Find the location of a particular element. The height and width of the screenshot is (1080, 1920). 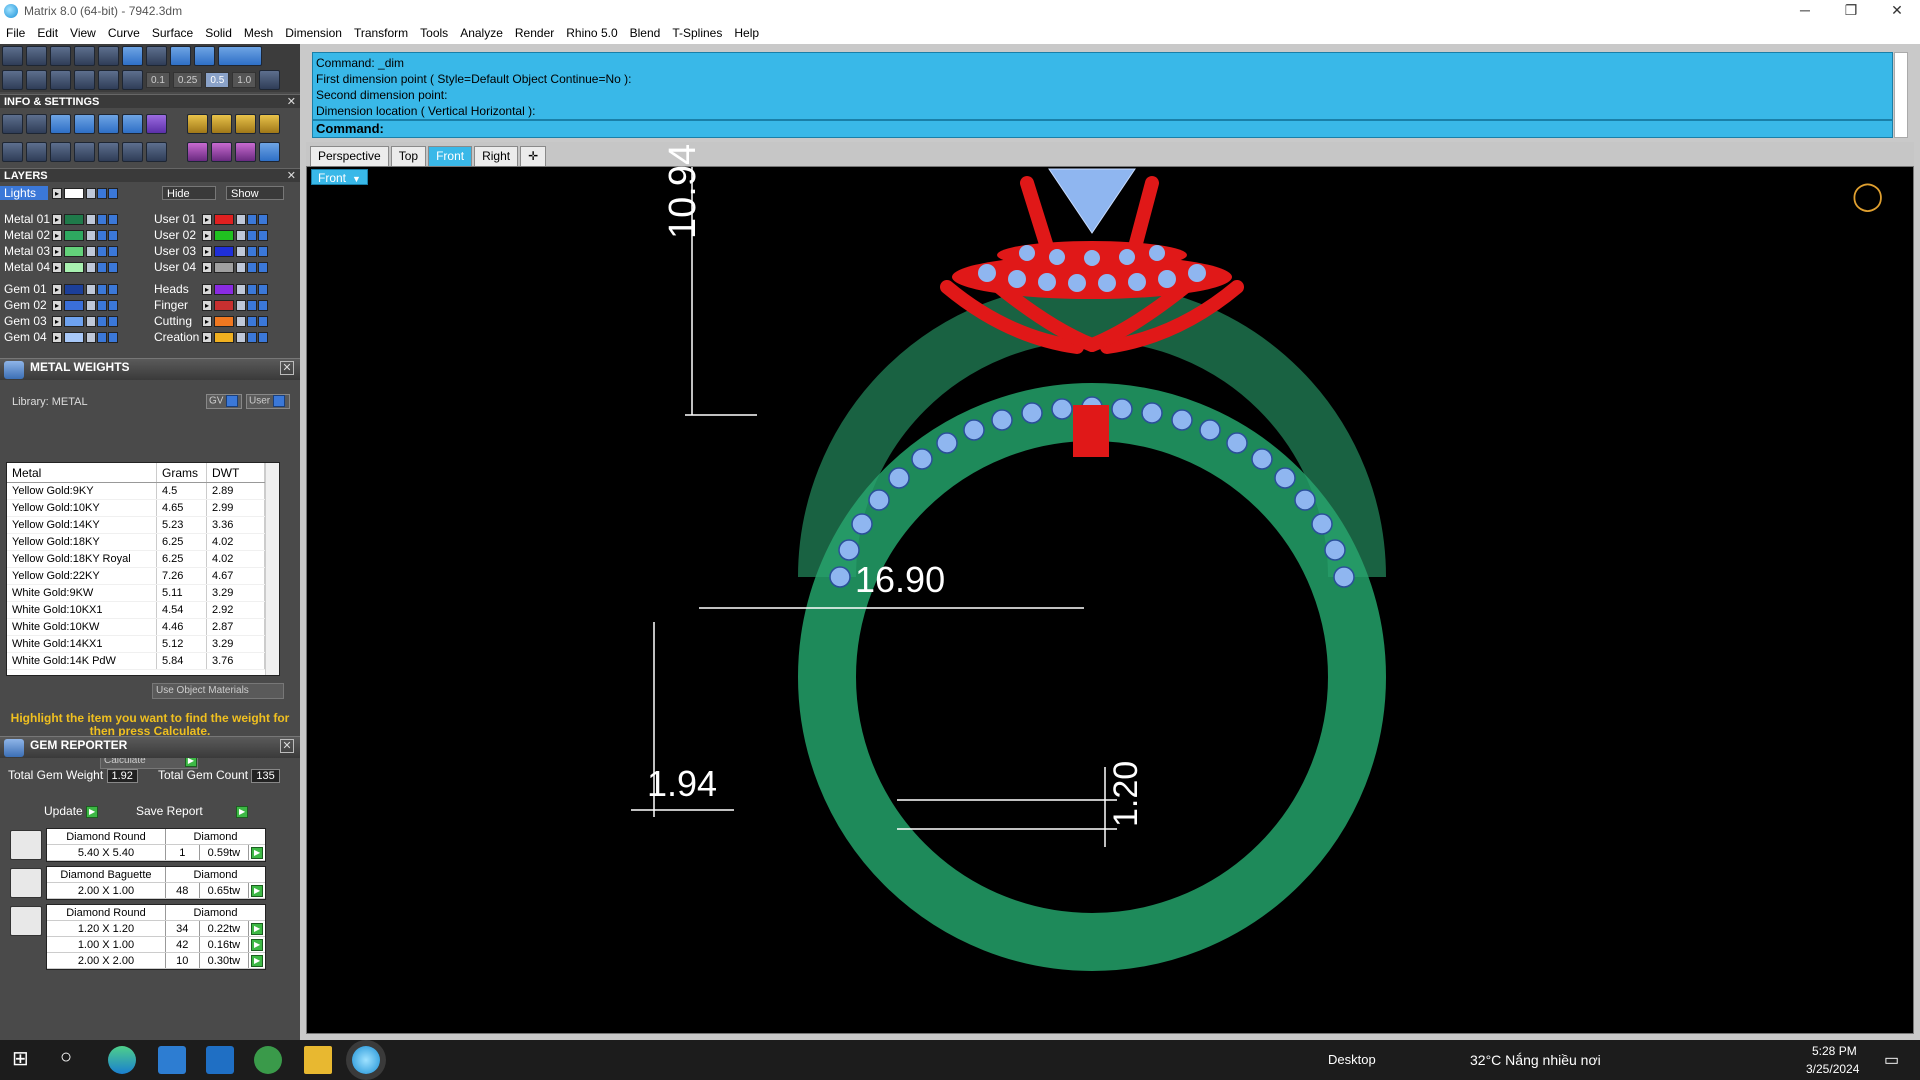

layer-name: User 04 is located at coordinates (176, 267).